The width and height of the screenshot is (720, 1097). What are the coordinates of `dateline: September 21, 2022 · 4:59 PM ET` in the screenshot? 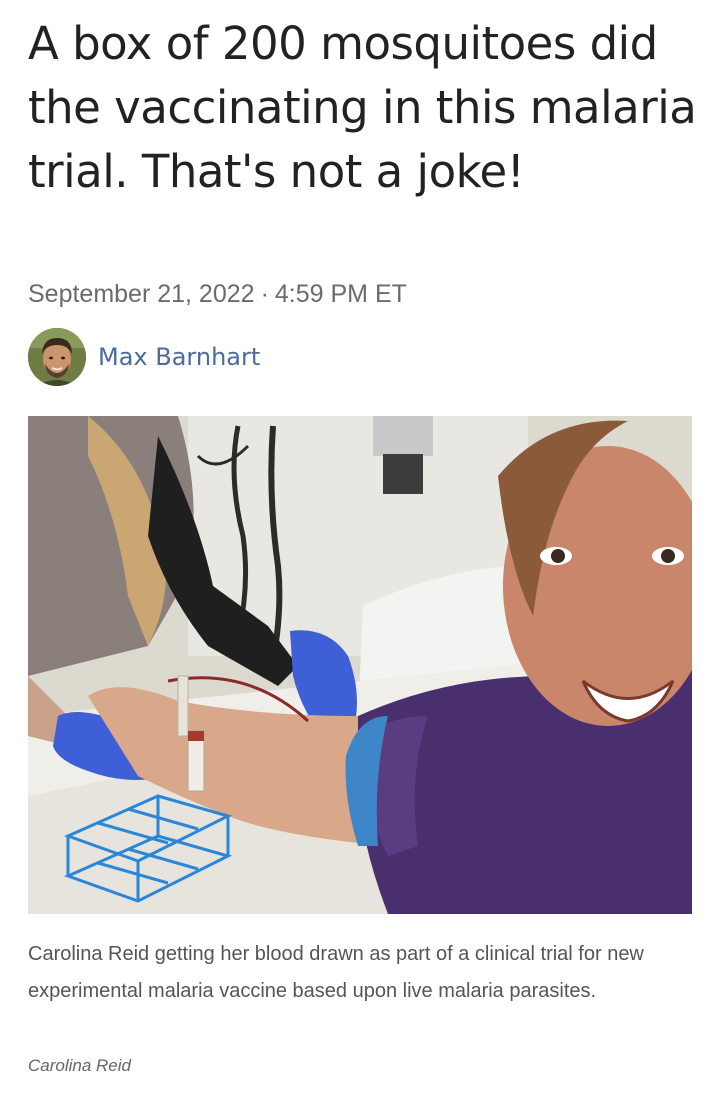 It's located at (217, 294).